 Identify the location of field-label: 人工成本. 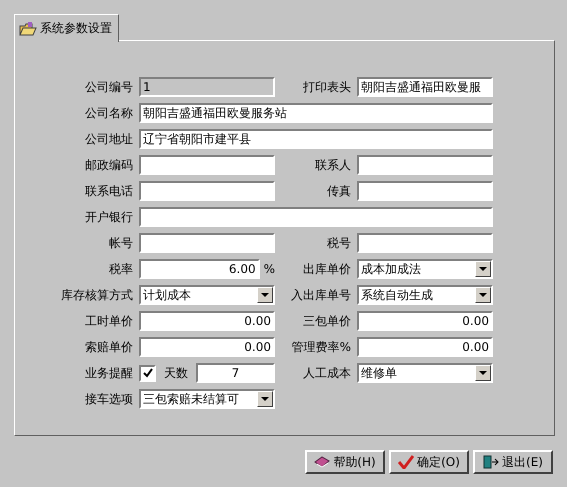
(326, 373).